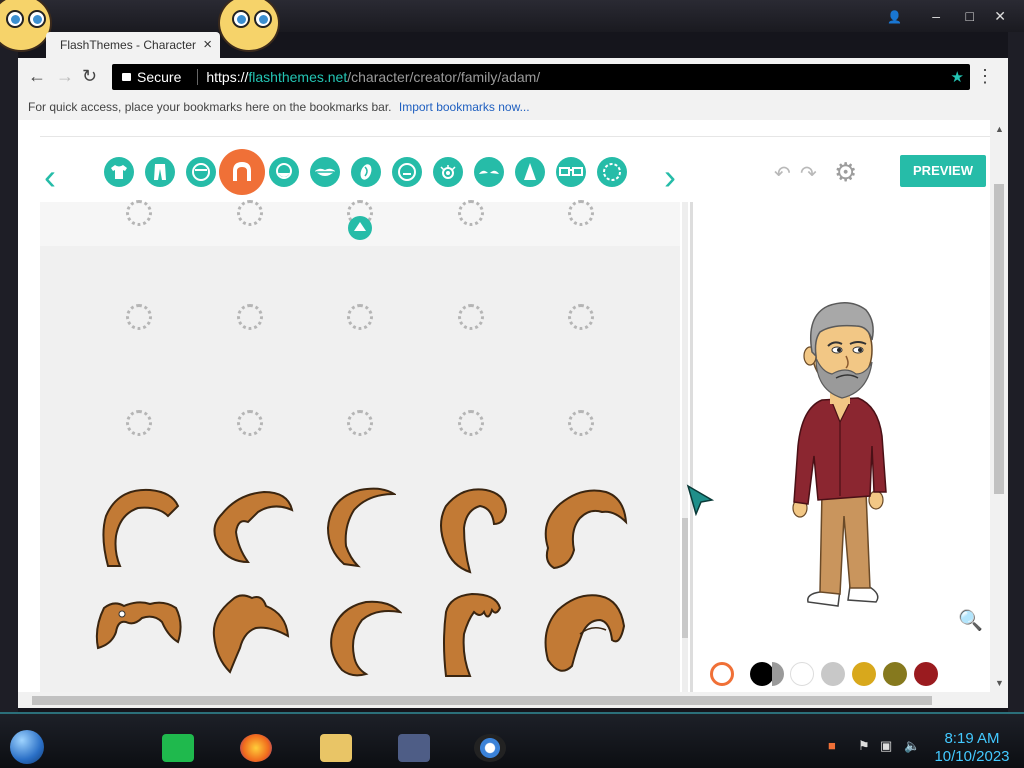  I want to click on color-swatch-red, so click(926, 674).